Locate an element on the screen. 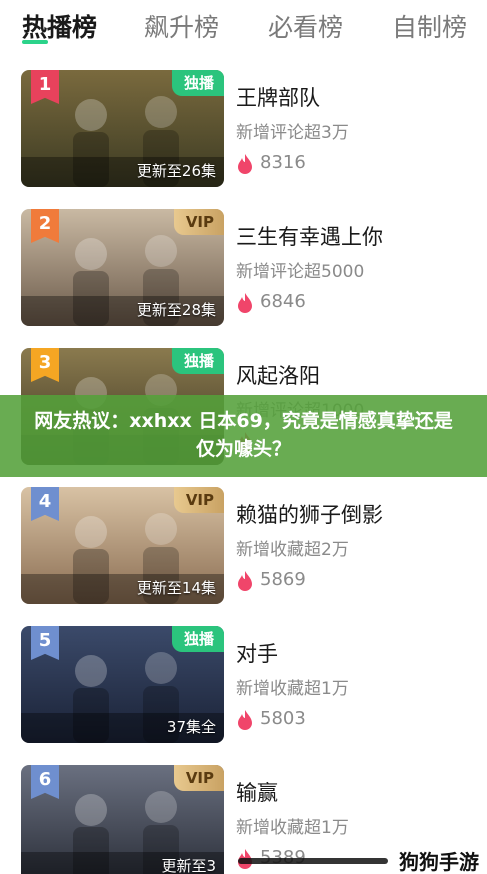 This screenshot has width=487, height=874. heat-value: 5869 is located at coordinates (283, 579).